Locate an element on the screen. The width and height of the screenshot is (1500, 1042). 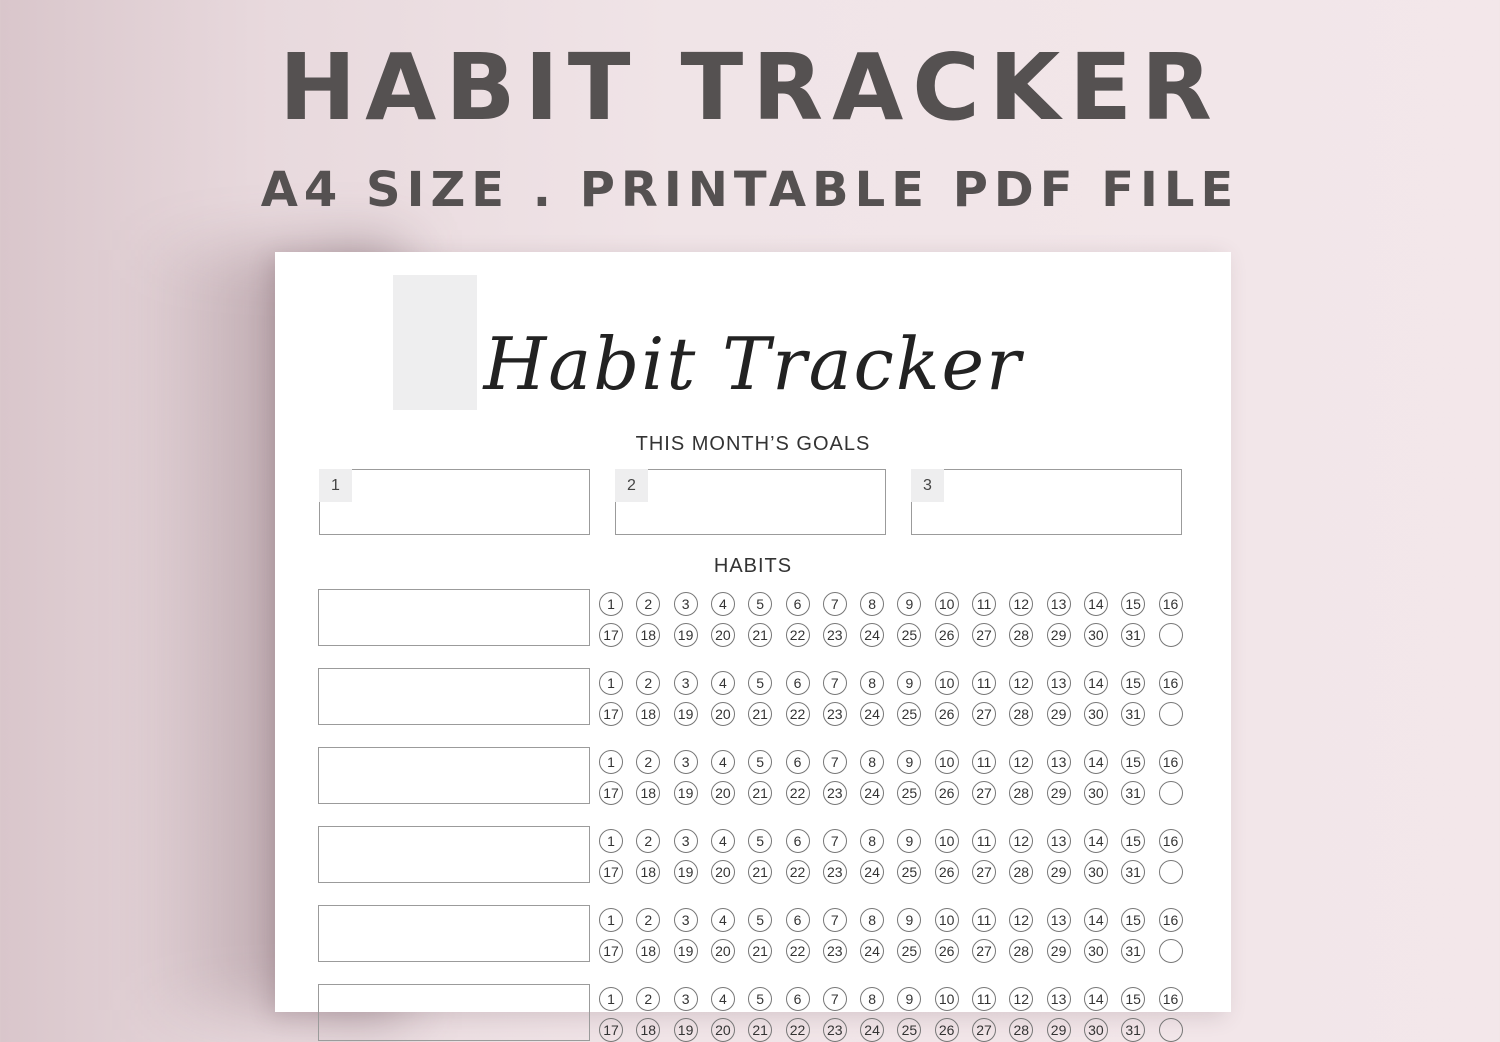
day-circle: 25 is located at coordinates (909, 1030).